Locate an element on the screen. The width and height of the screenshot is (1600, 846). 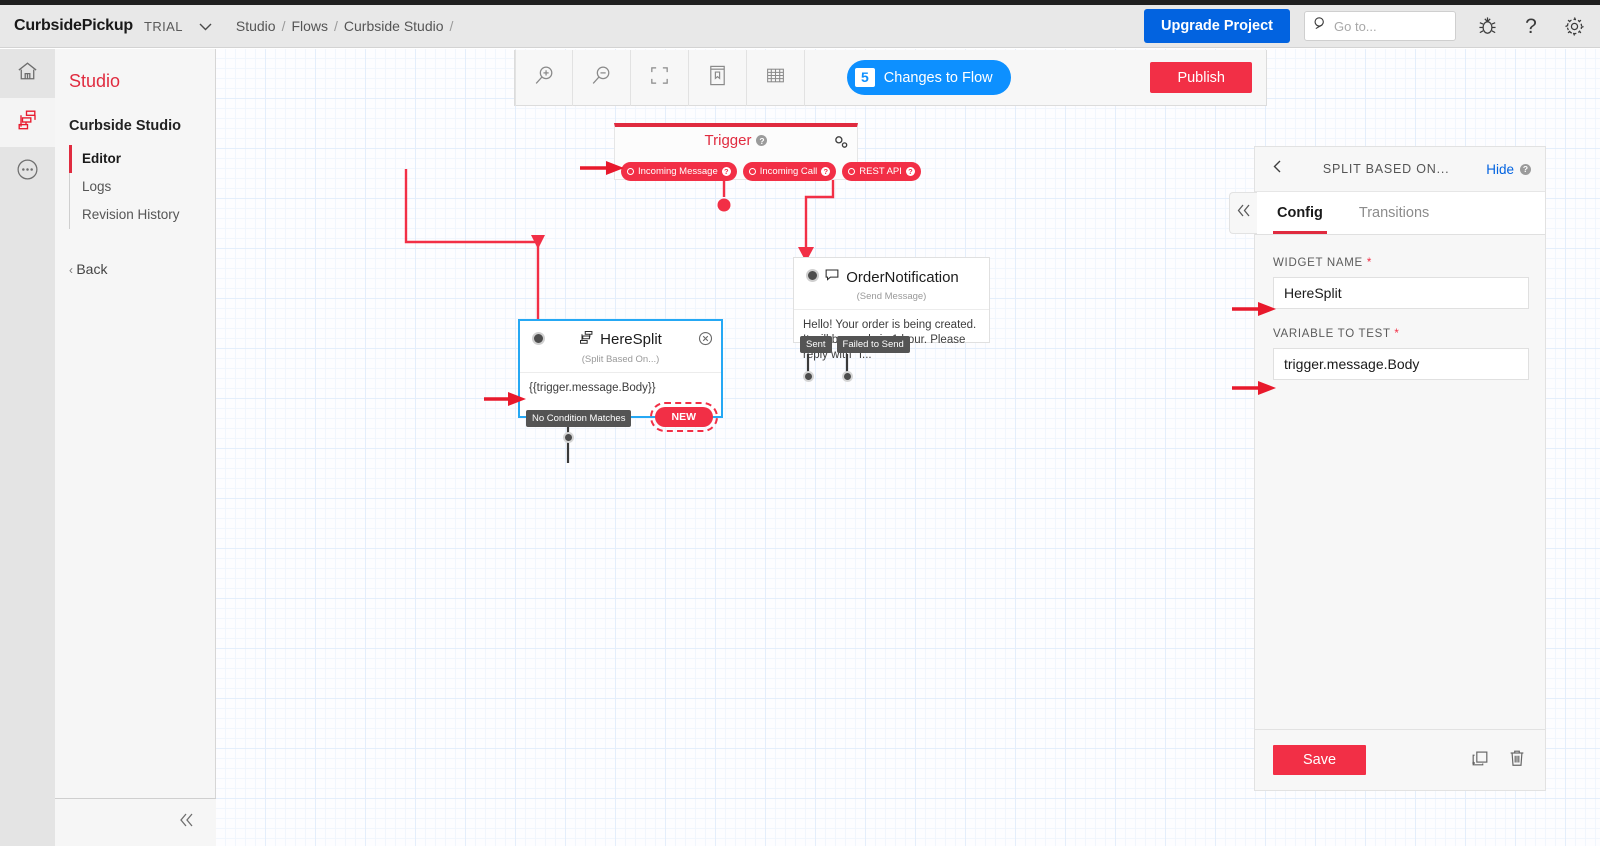
split-output-no-condition-matches: No Condition Matches is located at coordinates (579, 418).